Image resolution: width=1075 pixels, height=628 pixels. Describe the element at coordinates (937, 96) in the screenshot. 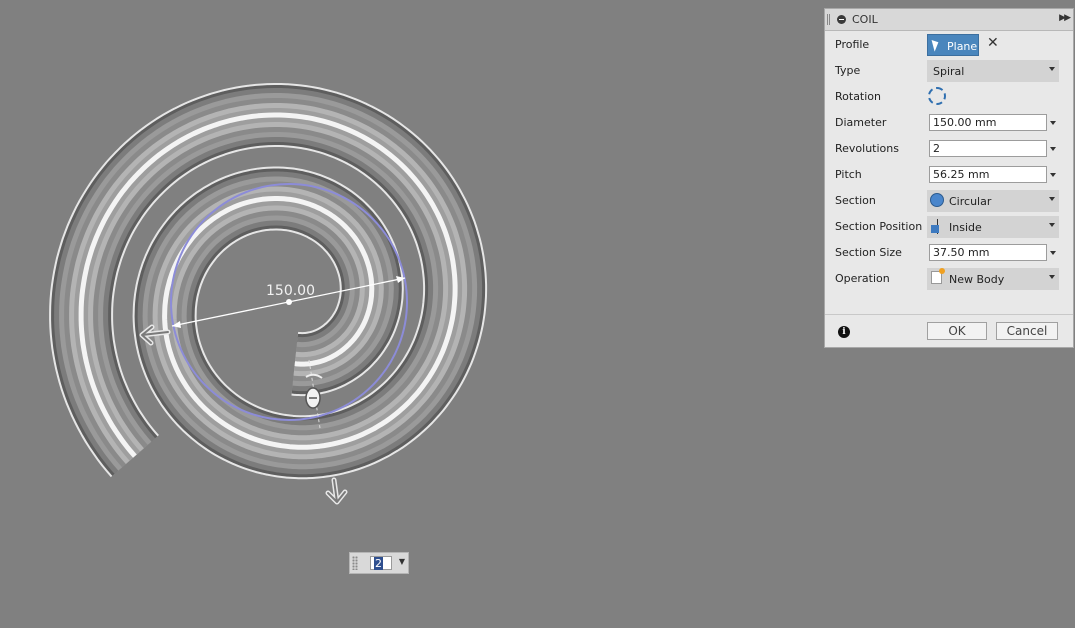

I see `rotation-direction-icon` at that location.